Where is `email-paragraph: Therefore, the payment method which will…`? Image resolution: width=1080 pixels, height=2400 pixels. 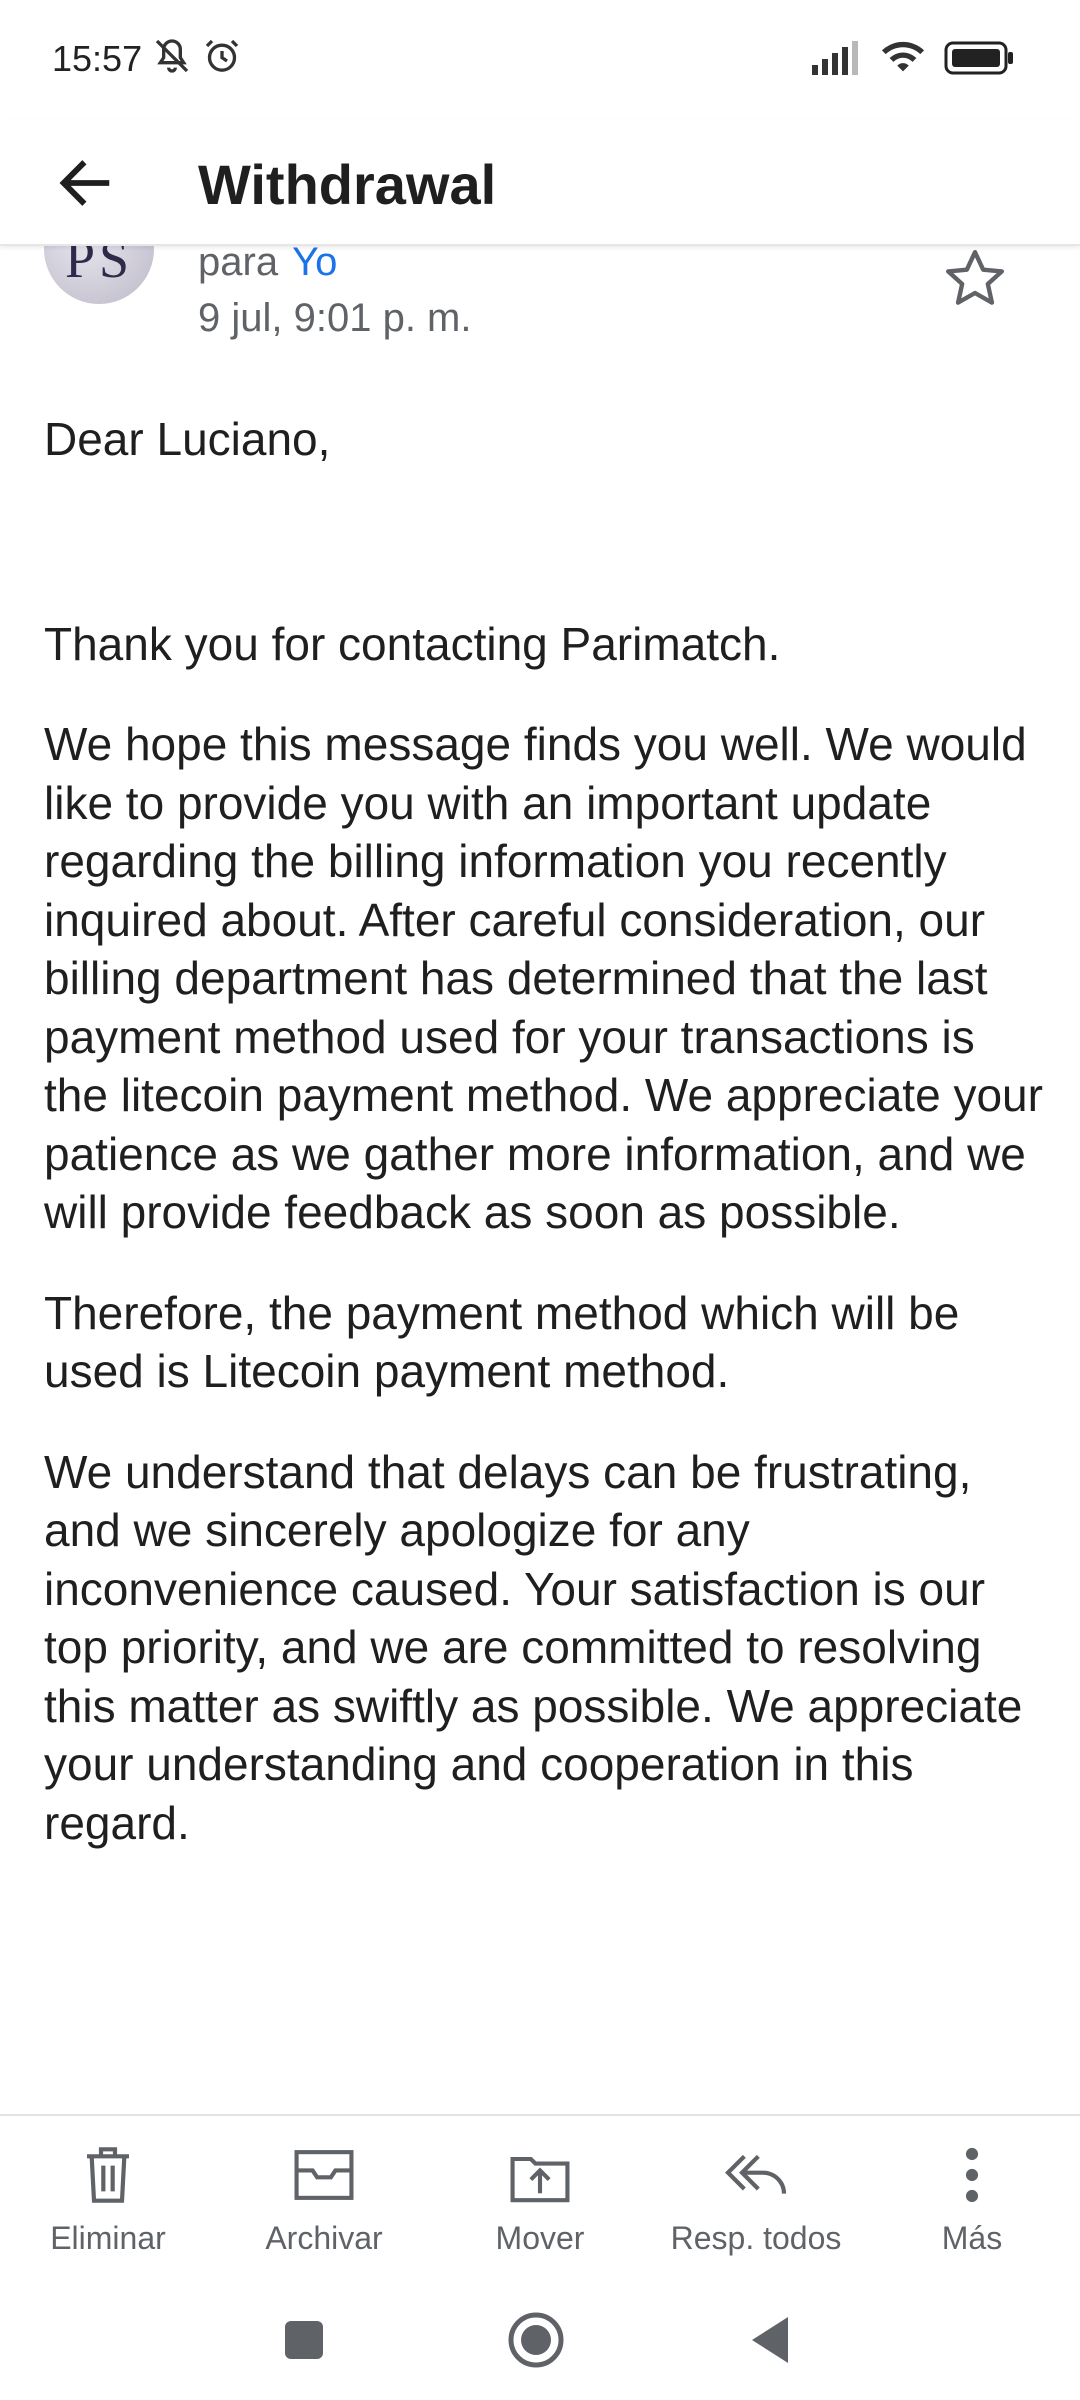 email-paragraph: Therefore, the payment method which will… is located at coordinates (502, 1342).